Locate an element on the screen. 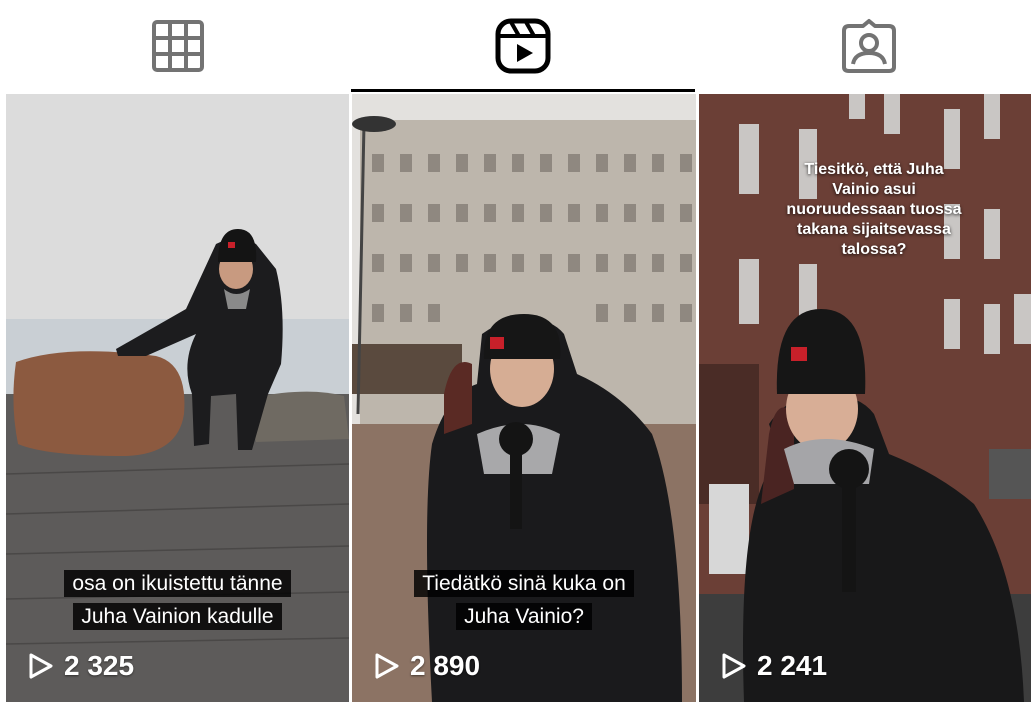  play-count-value: 2 890 is located at coordinates (445, 665).